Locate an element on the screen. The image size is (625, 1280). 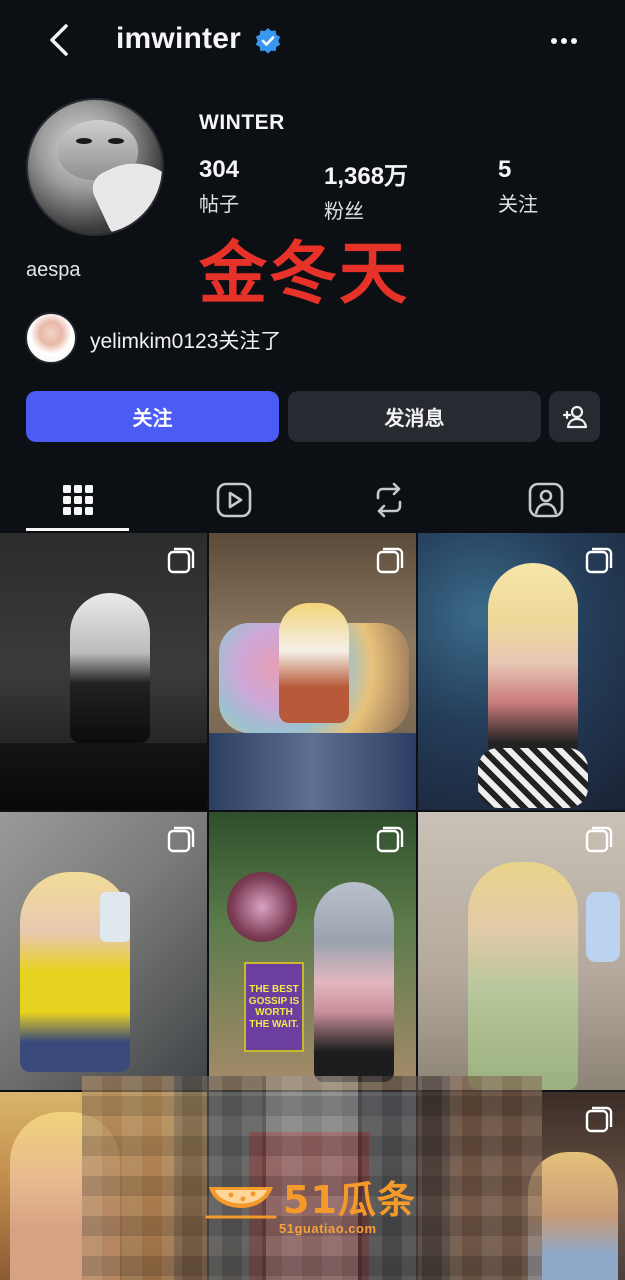
mutual-follower-avatar is located at coordinates (51, 338).